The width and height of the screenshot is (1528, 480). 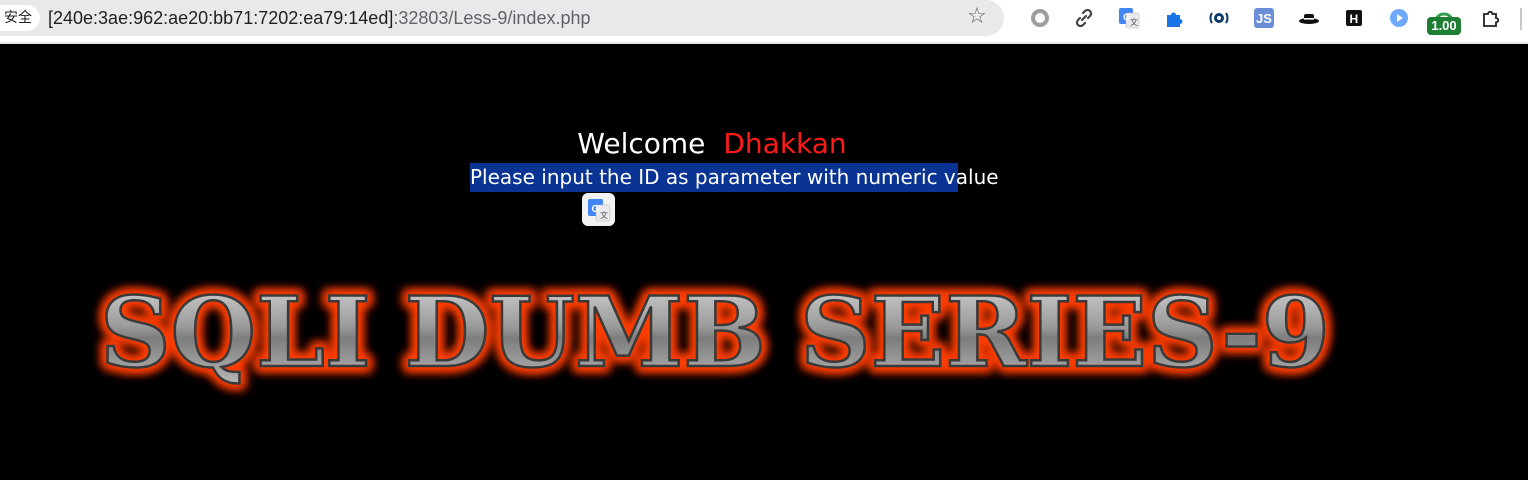 What do you see at coordinates (1444, 26) in the screenshot?
I see `speed-badge: 1.00` at bounding box center [1444, 26].